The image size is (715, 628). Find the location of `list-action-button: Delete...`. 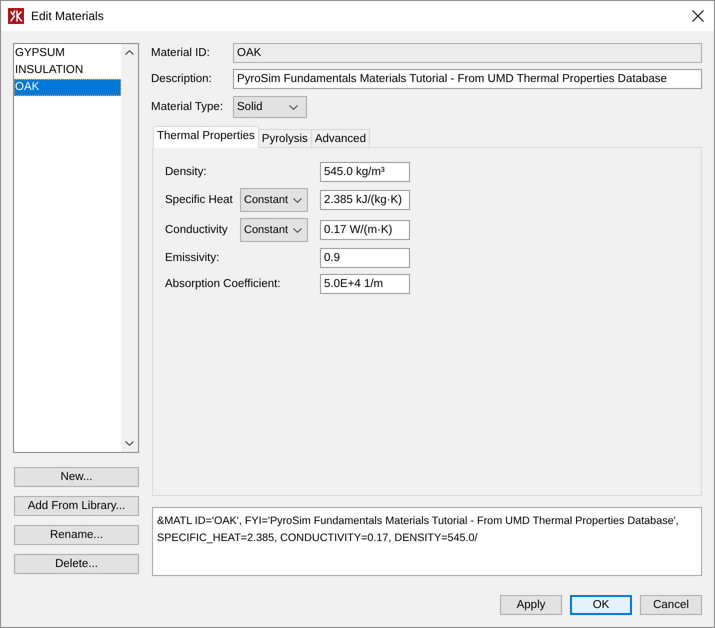

list-action-button: Delete... is located at coordinates (76, 564).